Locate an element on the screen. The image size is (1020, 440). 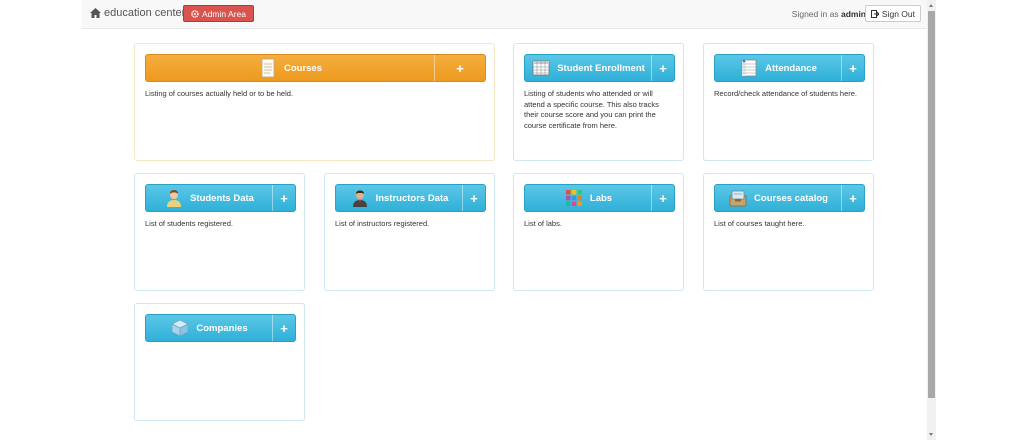
courses-tile-button: Courses + is located at coordinates (315, 68).